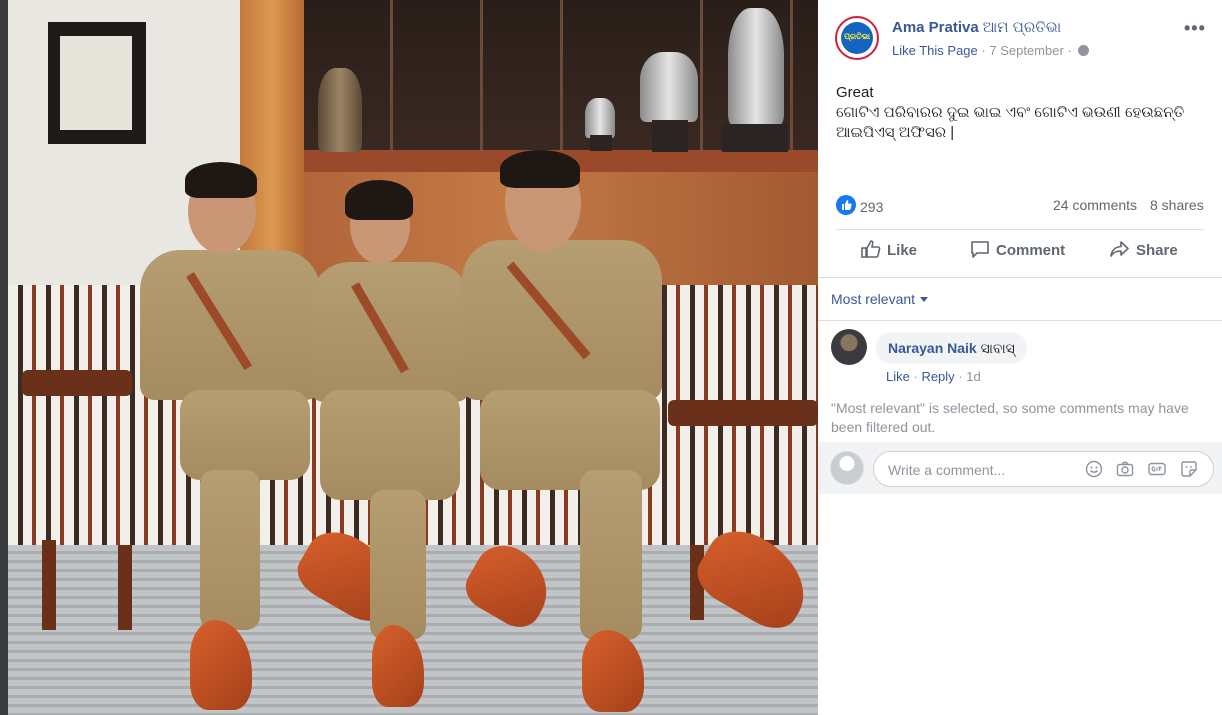 The width and height of the screenshot is (1222, 715). I want to click on like-page-link: Like This Page, so click(935, 50).